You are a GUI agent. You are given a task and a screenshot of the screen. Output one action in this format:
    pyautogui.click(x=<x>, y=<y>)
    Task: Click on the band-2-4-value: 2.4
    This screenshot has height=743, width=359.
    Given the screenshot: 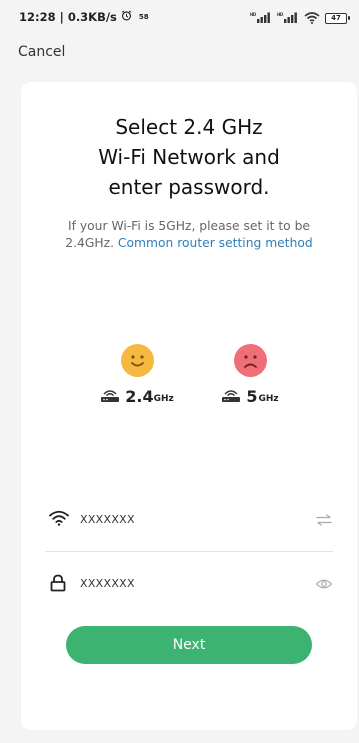 What is the action you would take?
    pyautogui.click(x=139, y=396)
    